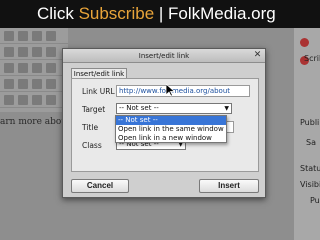  What do you see at coordinates (310, 184) in the screenshot?
I see `sidebar-label: Visibi` at bounding box center [310, 184].